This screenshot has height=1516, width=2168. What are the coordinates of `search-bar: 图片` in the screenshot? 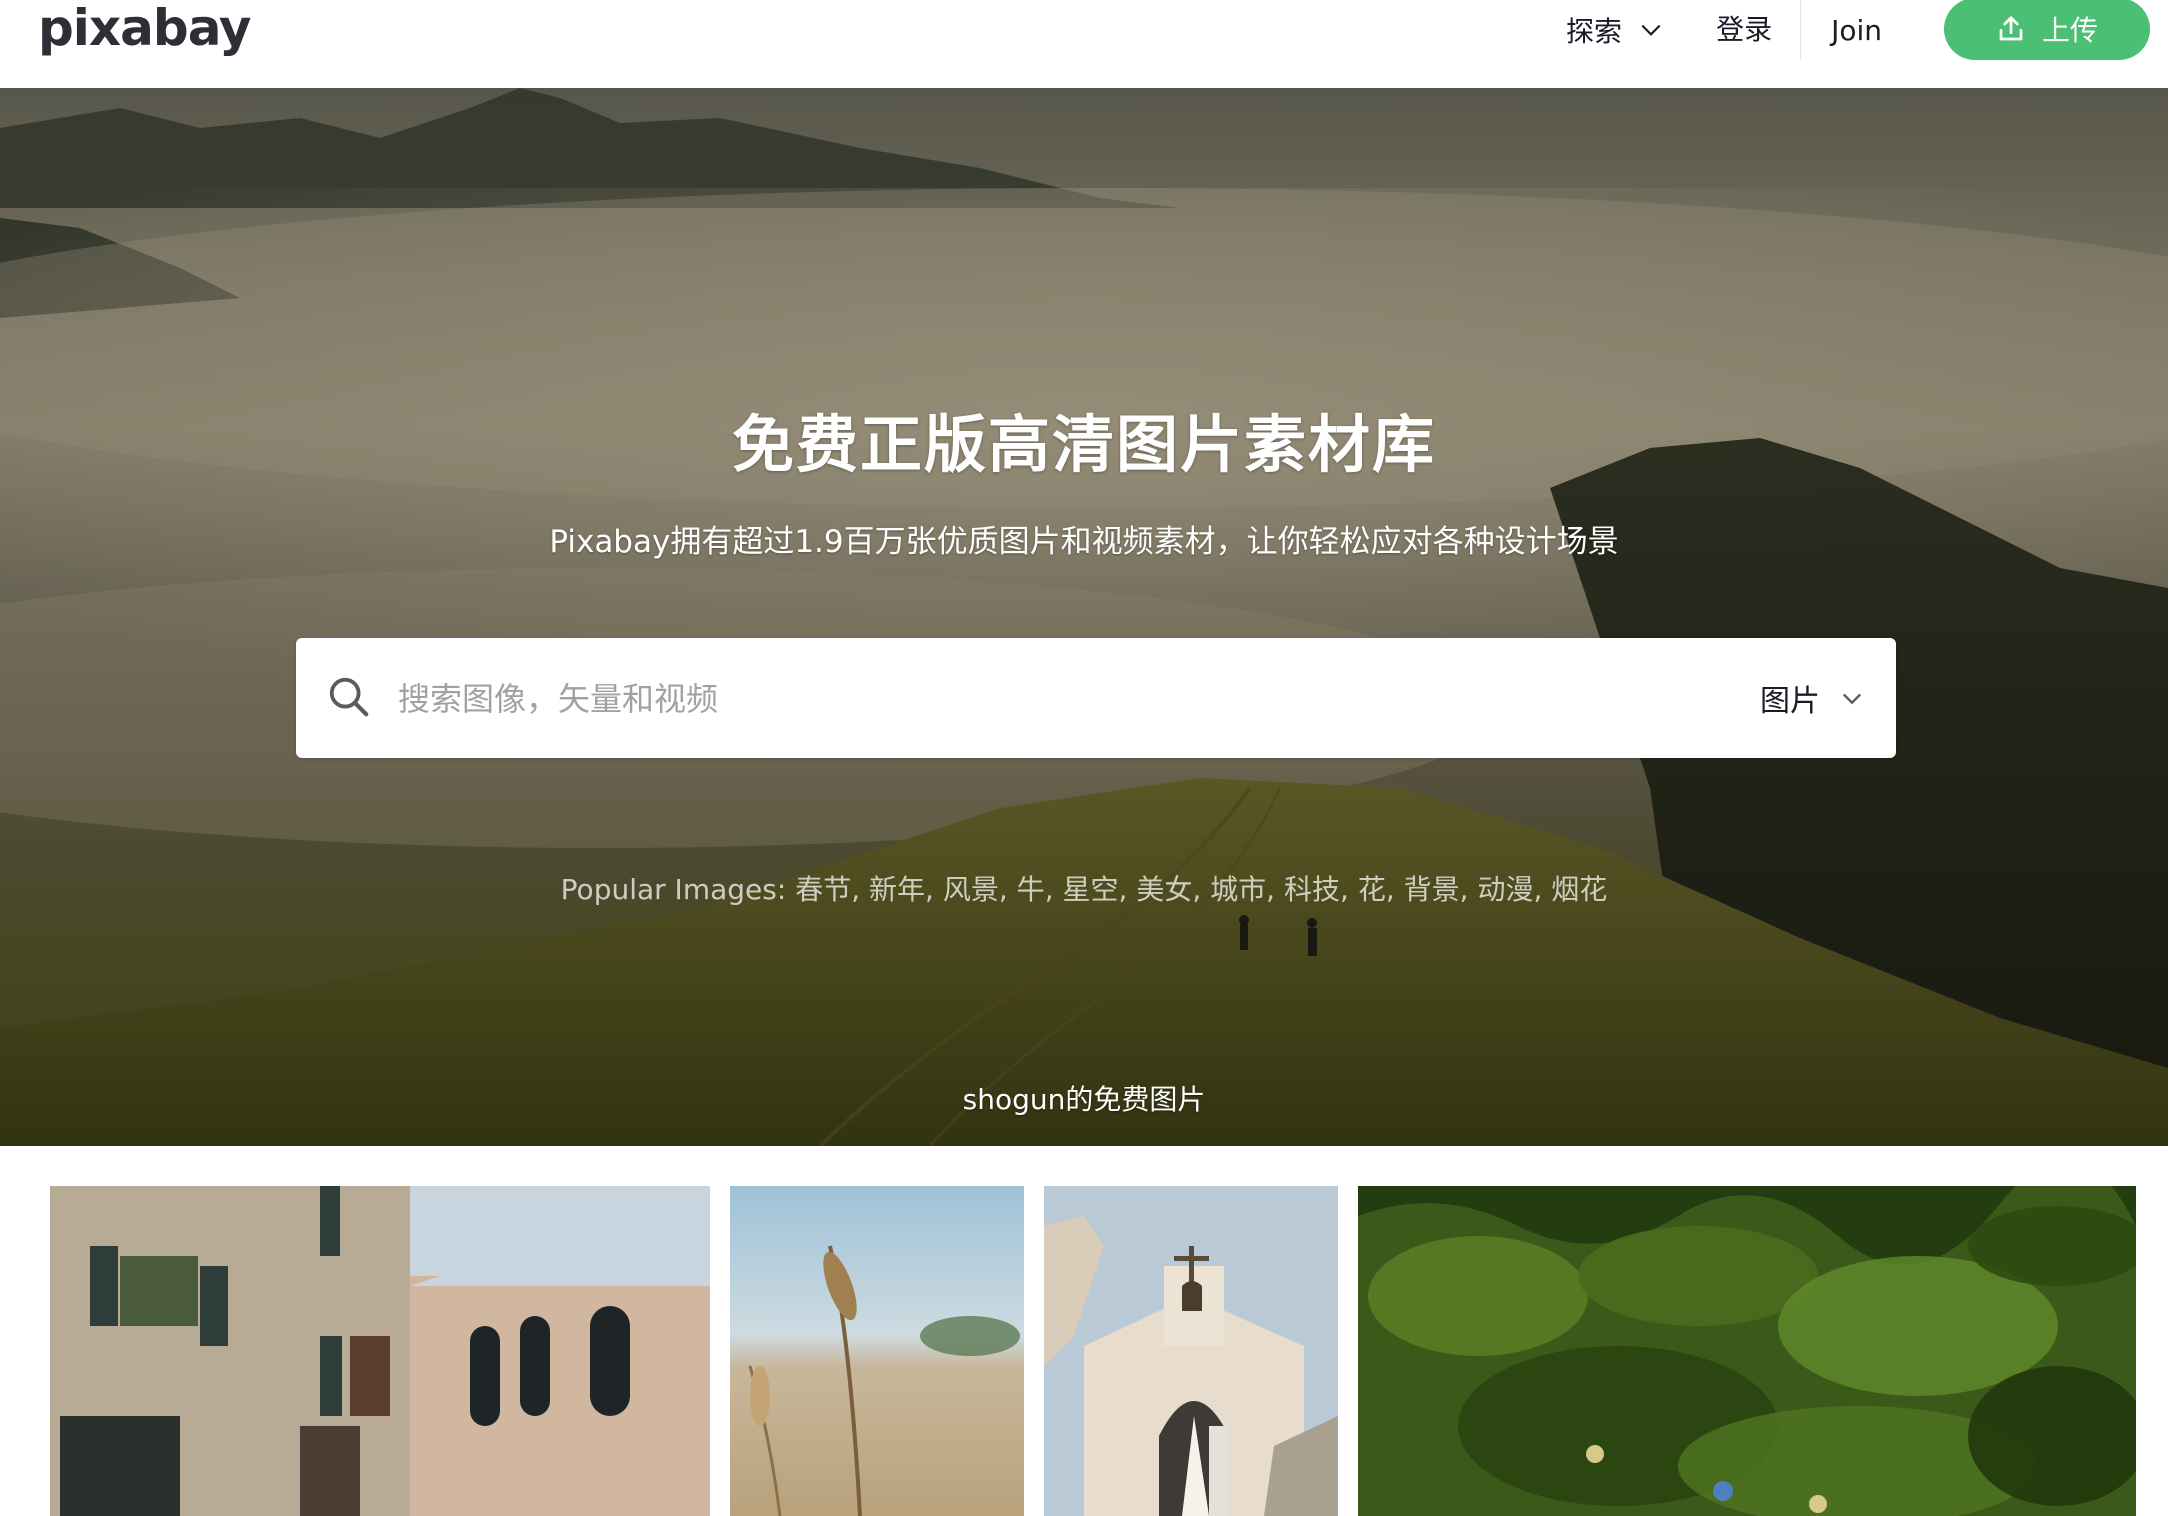 It's located at (1096, 698).